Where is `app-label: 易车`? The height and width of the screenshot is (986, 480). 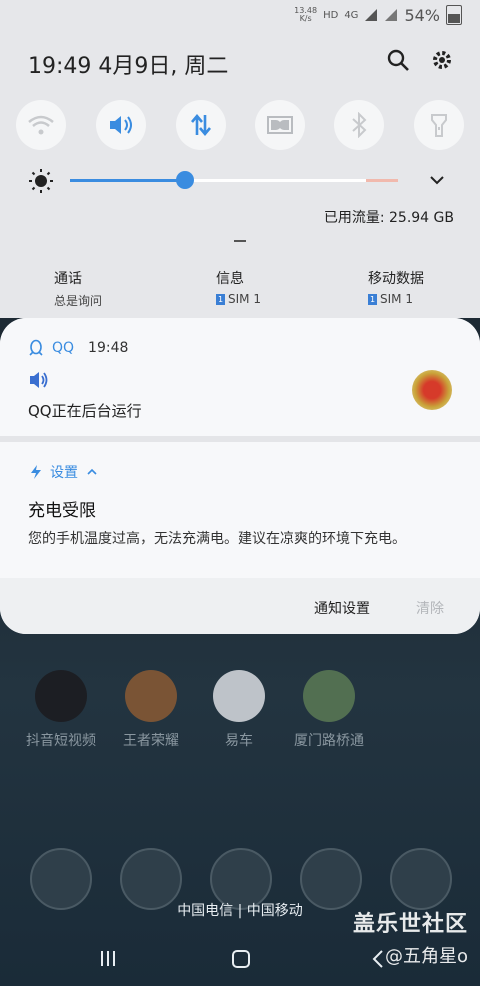
app-label: 易车 is located at coordinates (239, 741).